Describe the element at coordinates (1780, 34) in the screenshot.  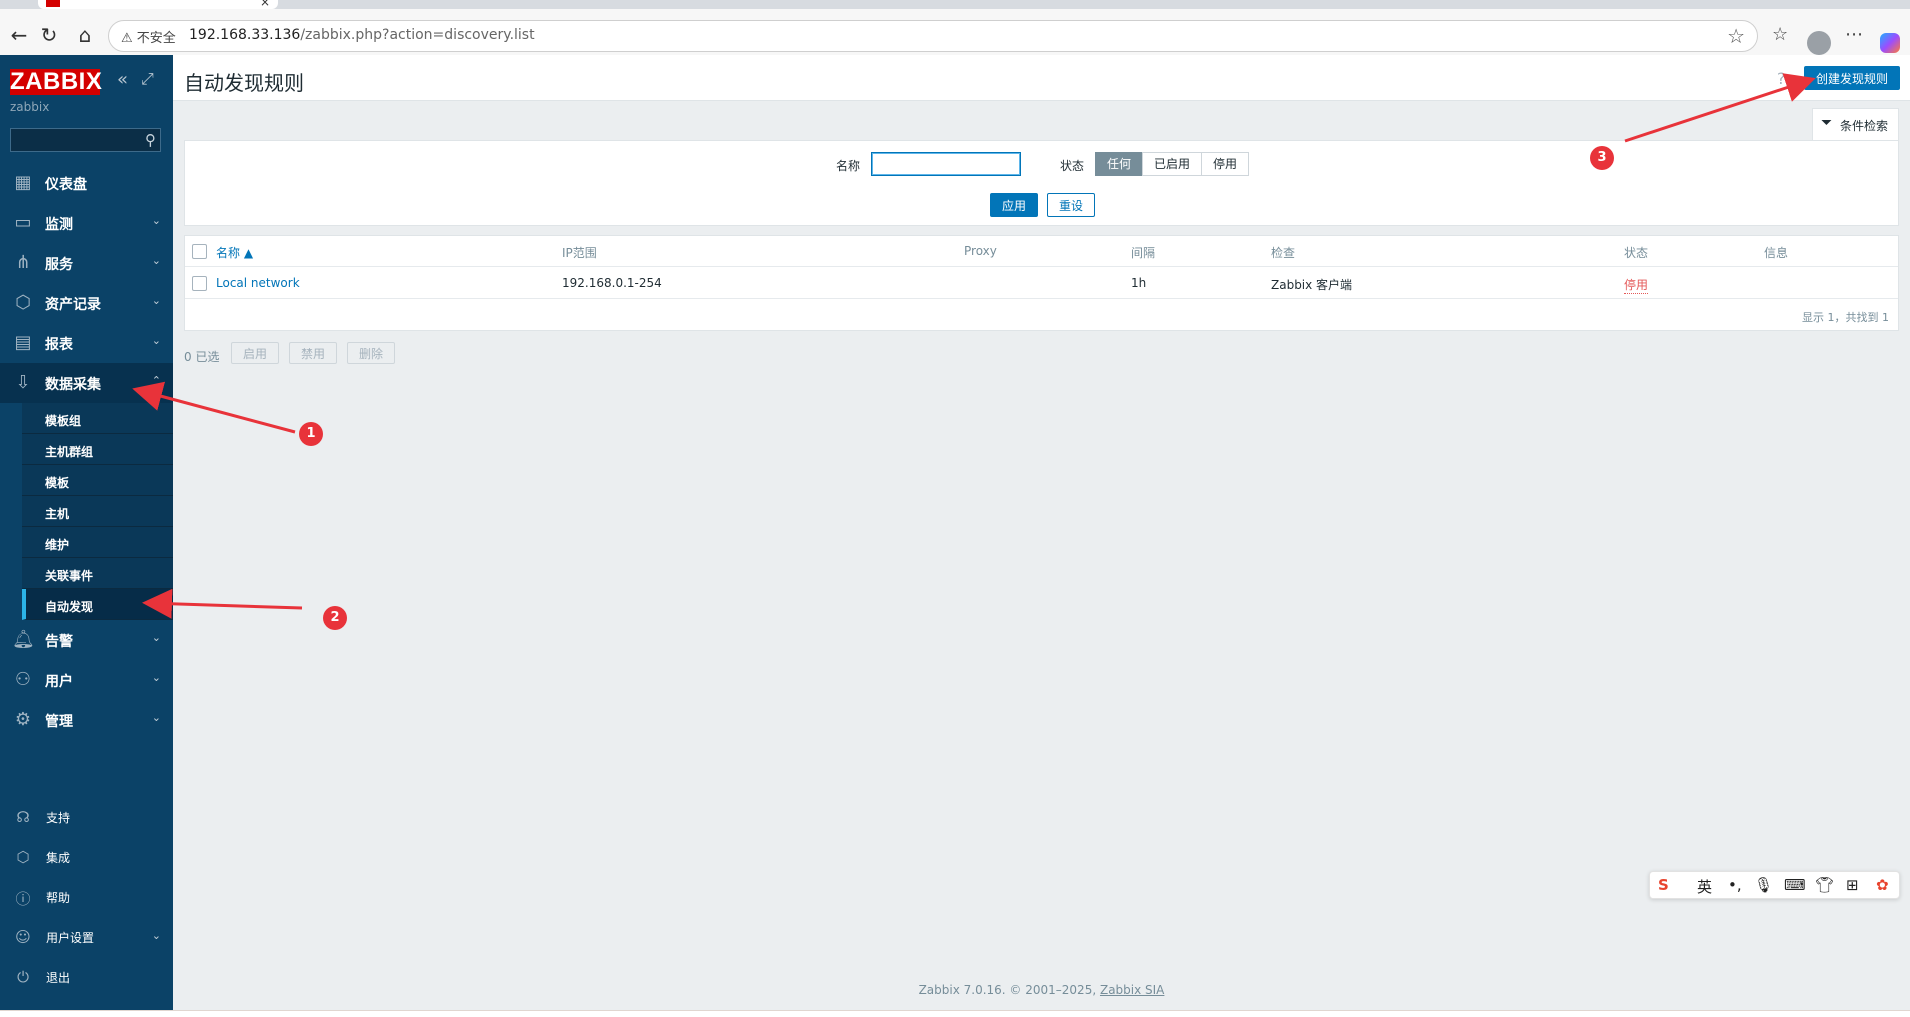
I see `favorites-icon: ☆` at that location.